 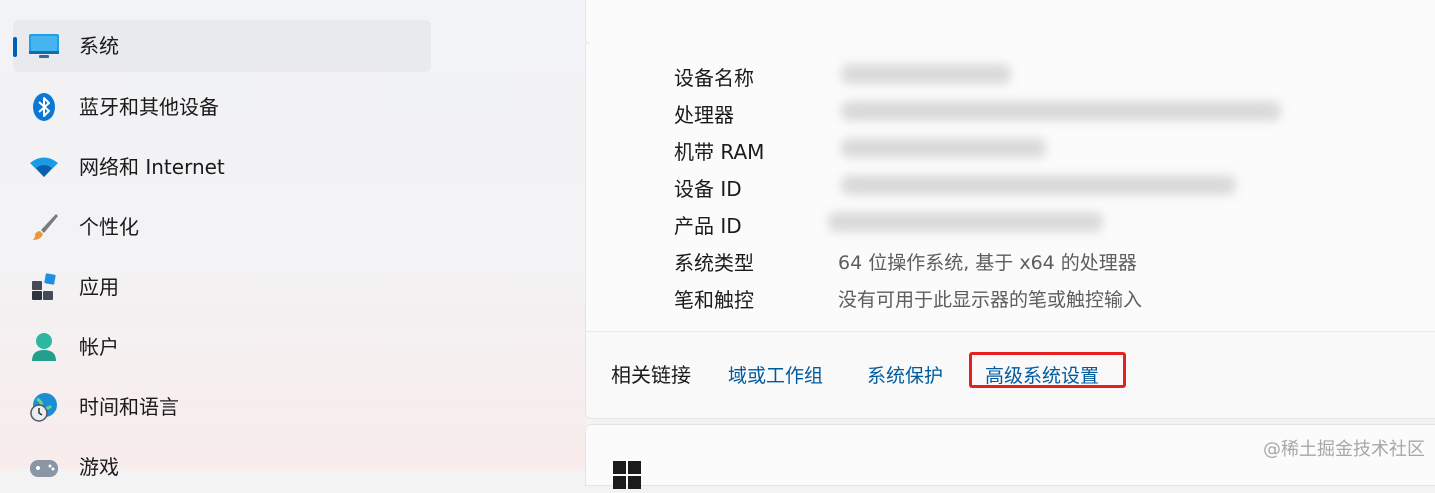 I want to click on spec-value-system-type: 64 位操作系统, 基于 x64 的处理器, so click(x=987, y=263).